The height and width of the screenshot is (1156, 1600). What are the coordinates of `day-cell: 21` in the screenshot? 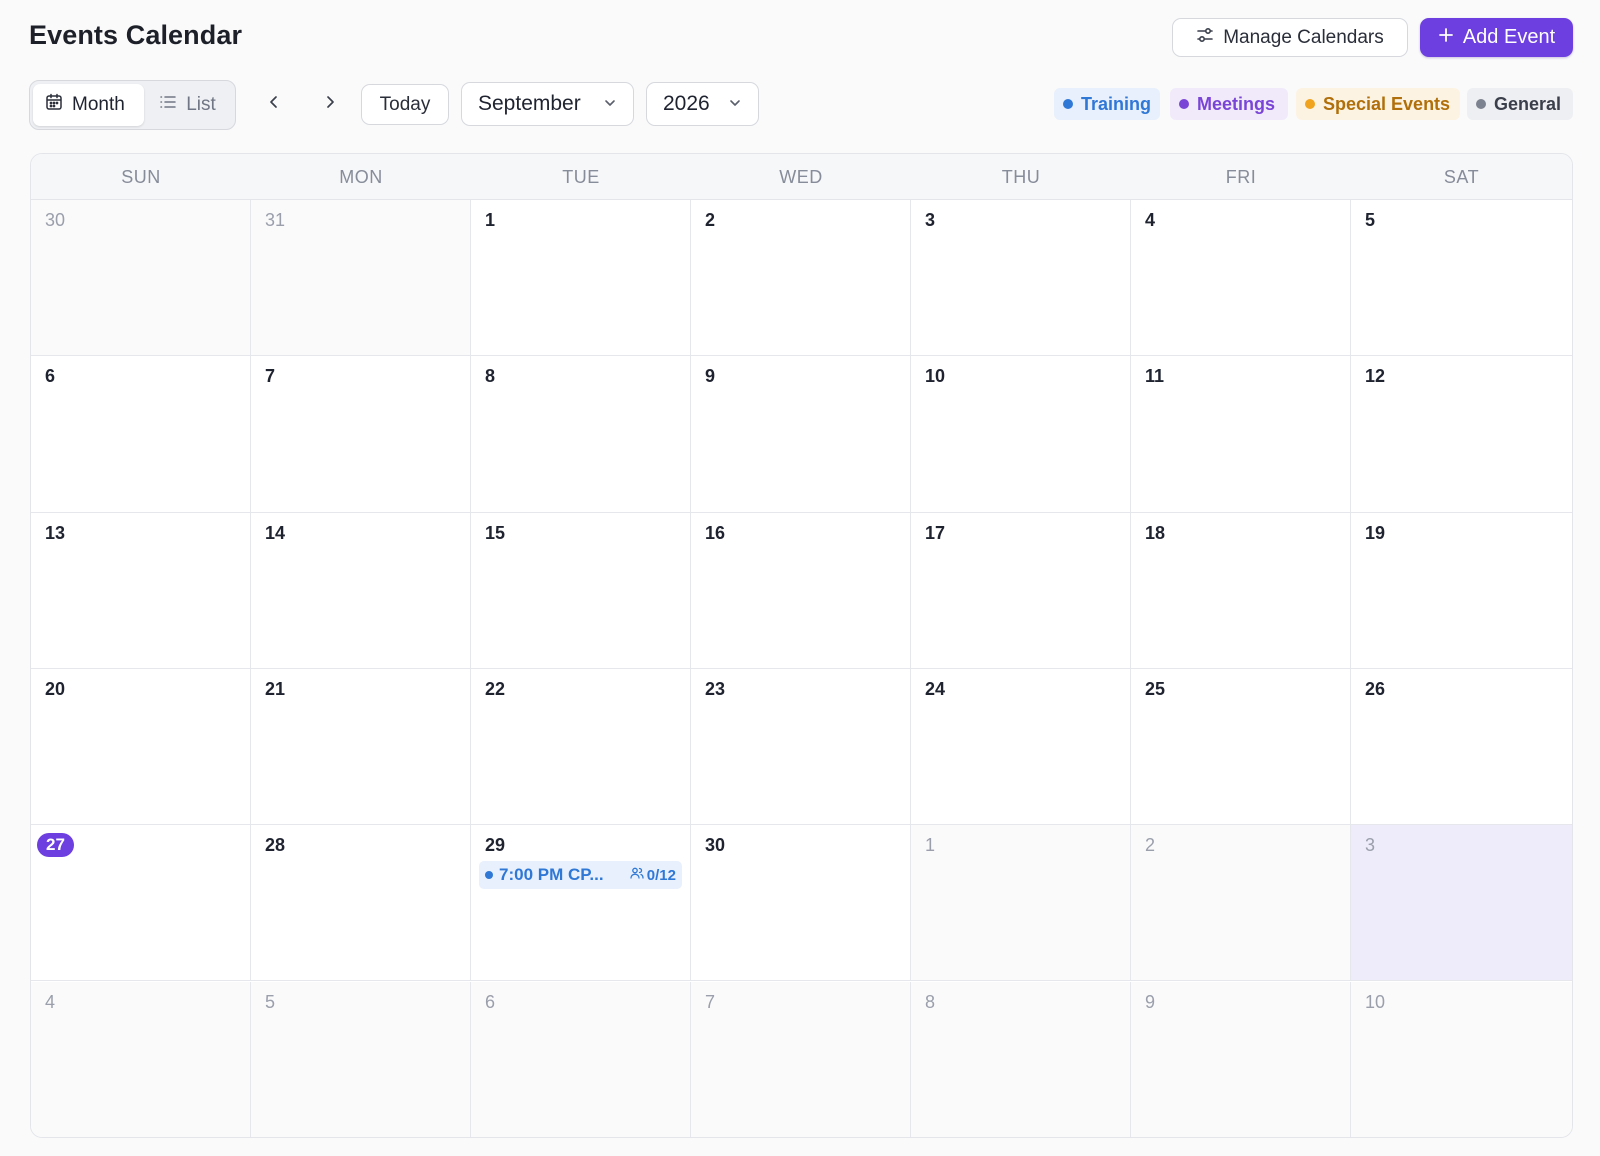 It's located at (361, 747).